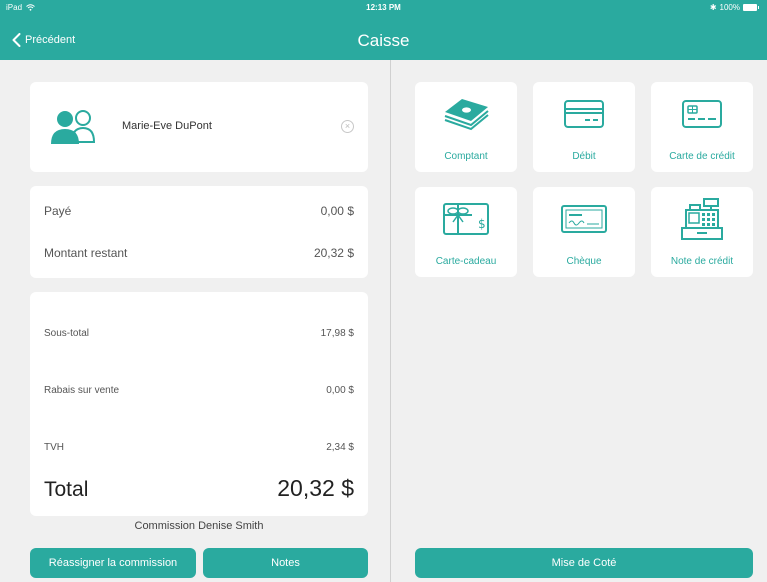 The image size is (767, 582). What do you see at coordinates (315, 488) in the screenshot?
I see `total-value: 20,32 $` at bounding box center [315, 488].